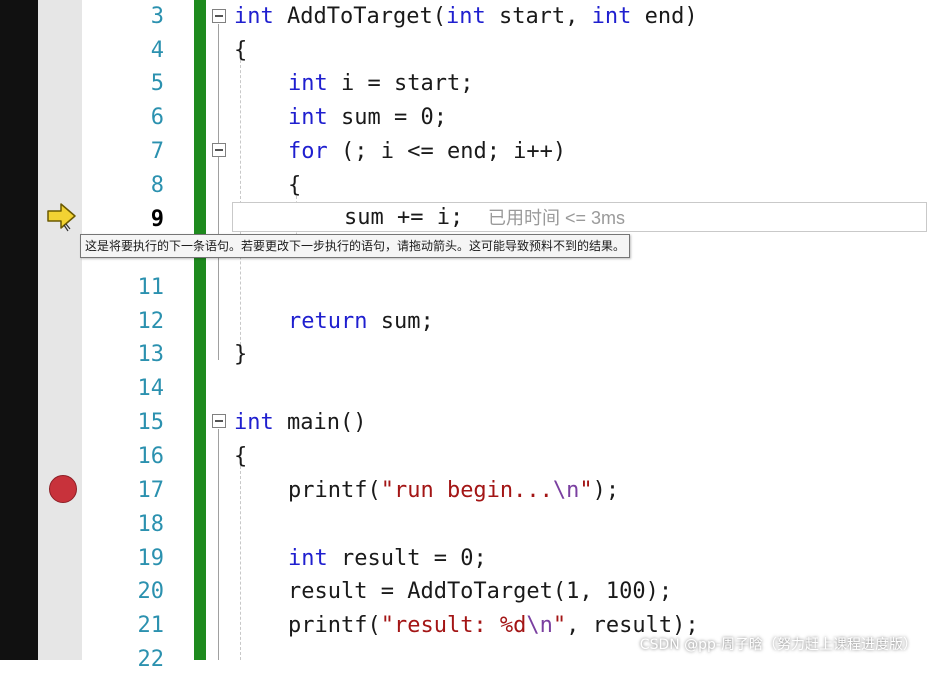  I want to click on line-number: 16, so click(151, 456).